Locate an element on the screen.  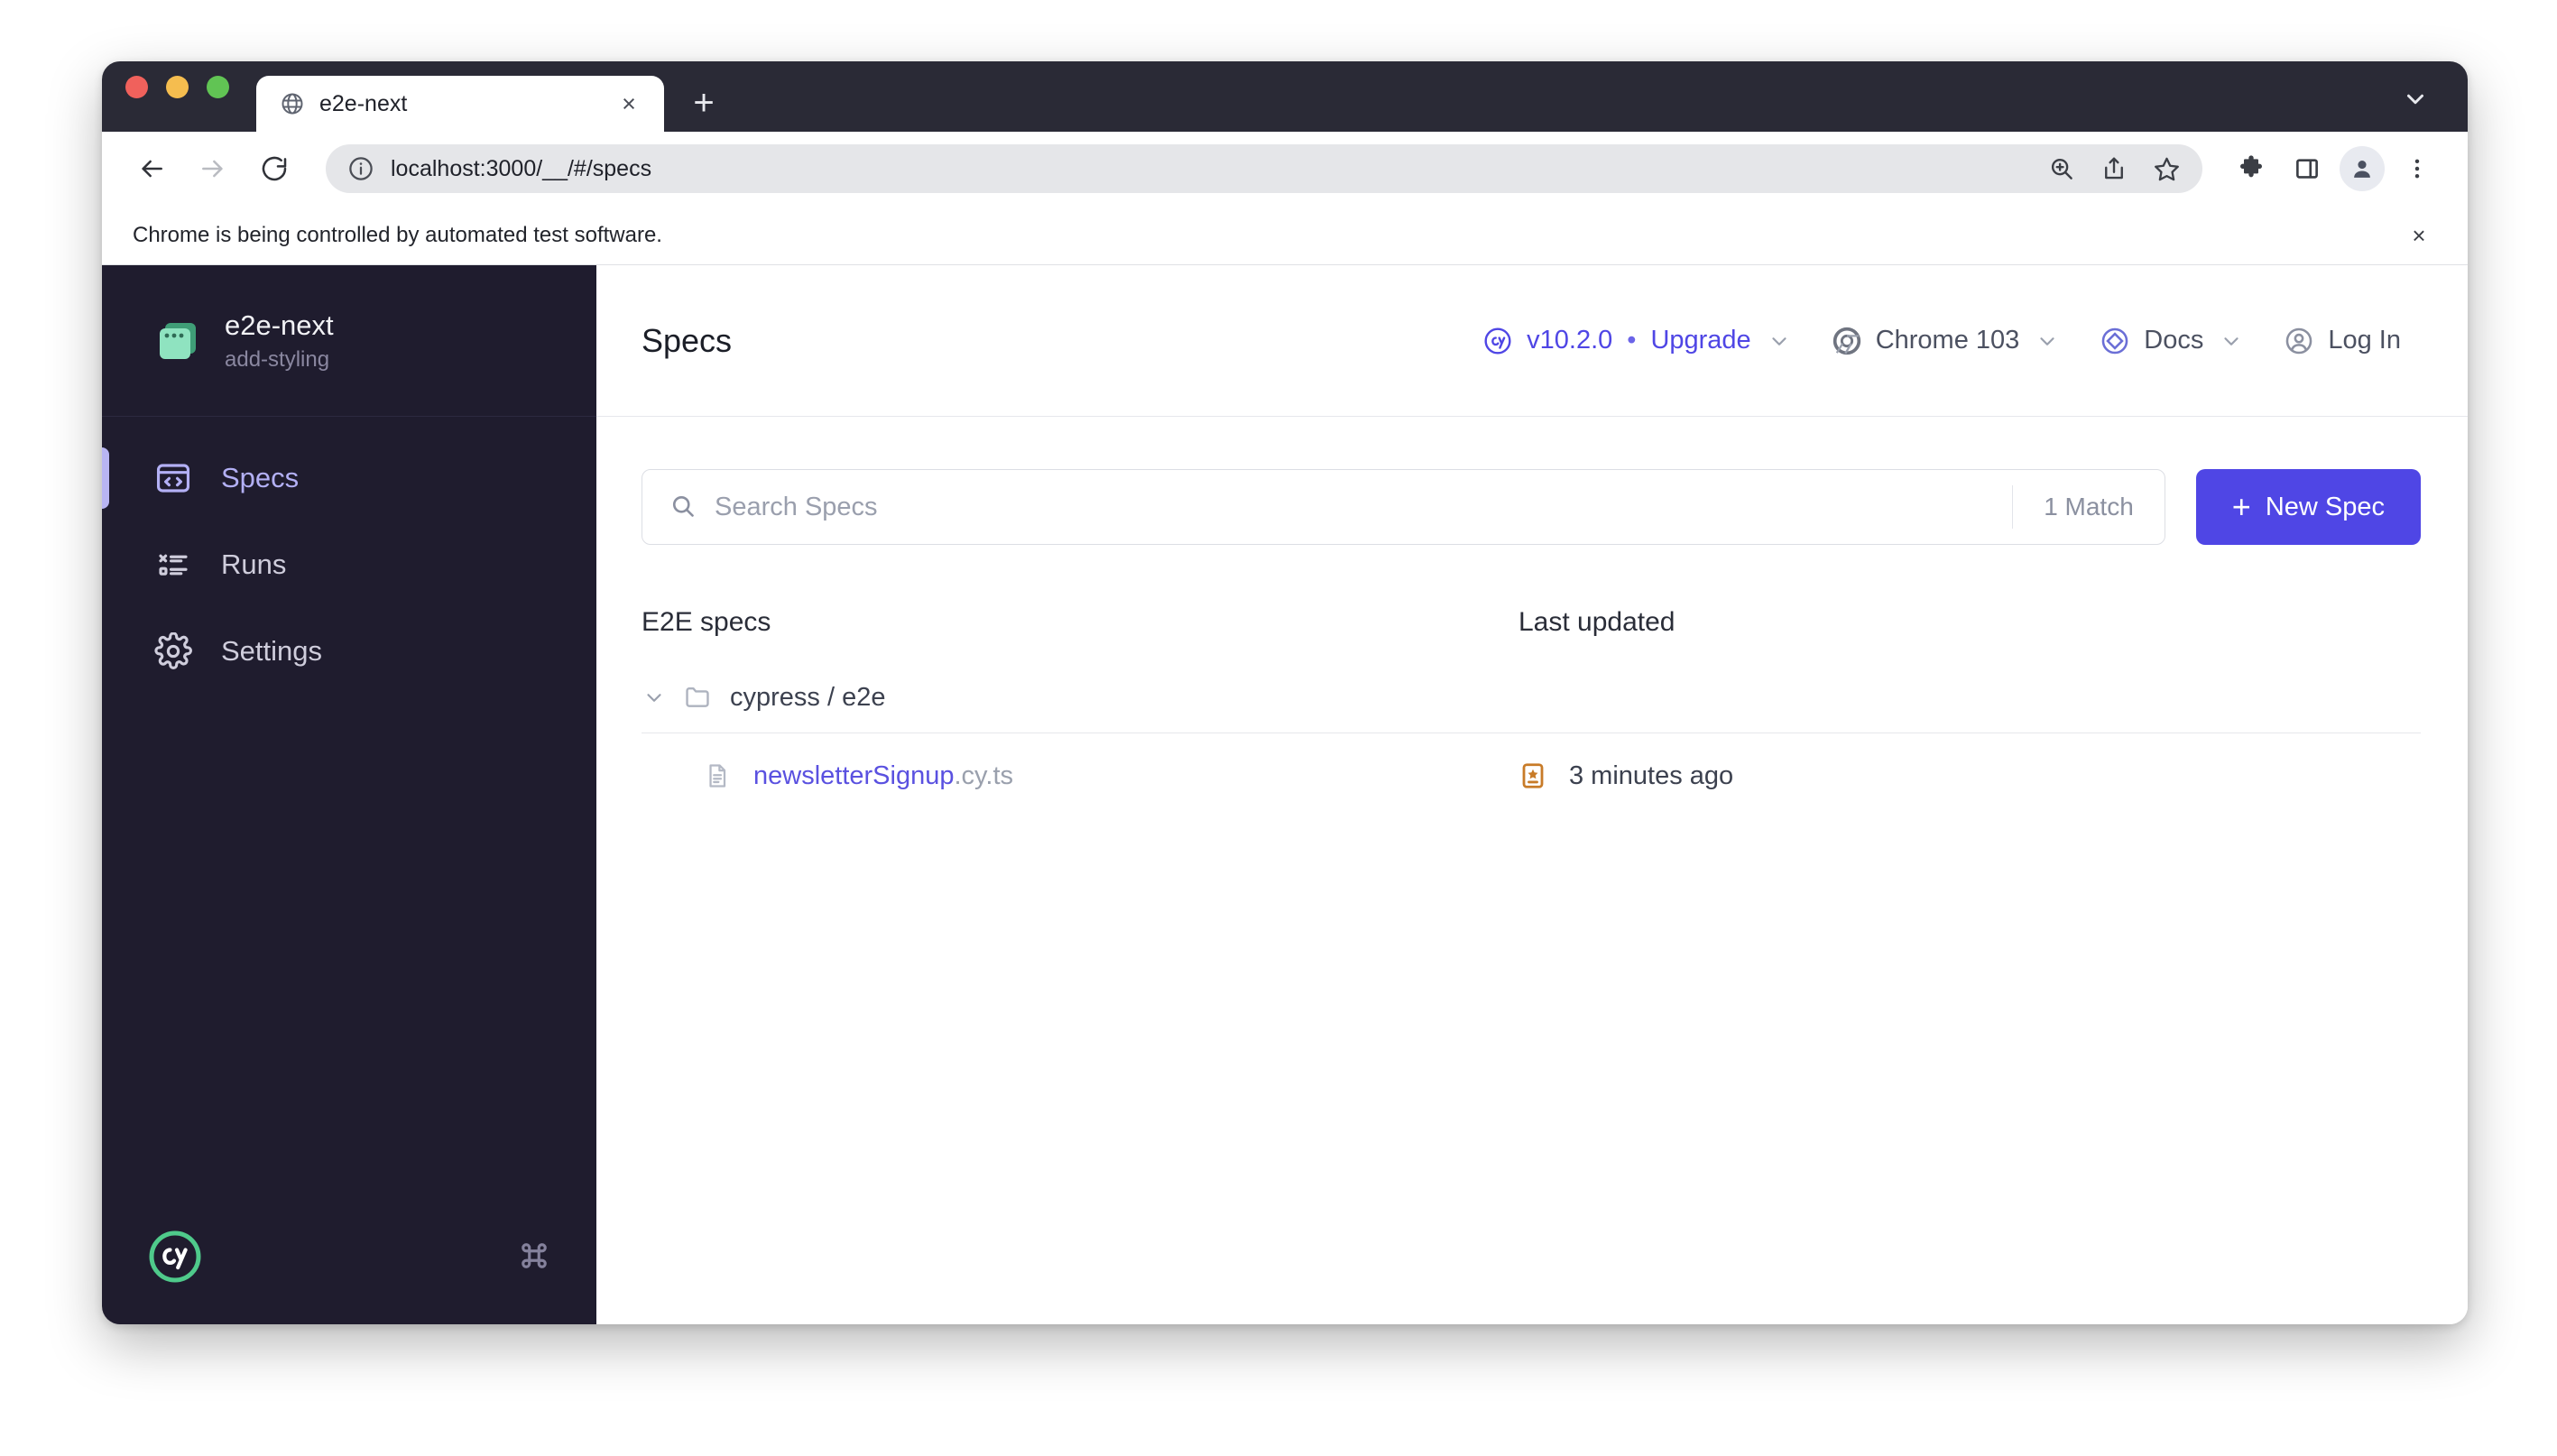
close-infobar-button: × is located at coordinates (2419, 235).